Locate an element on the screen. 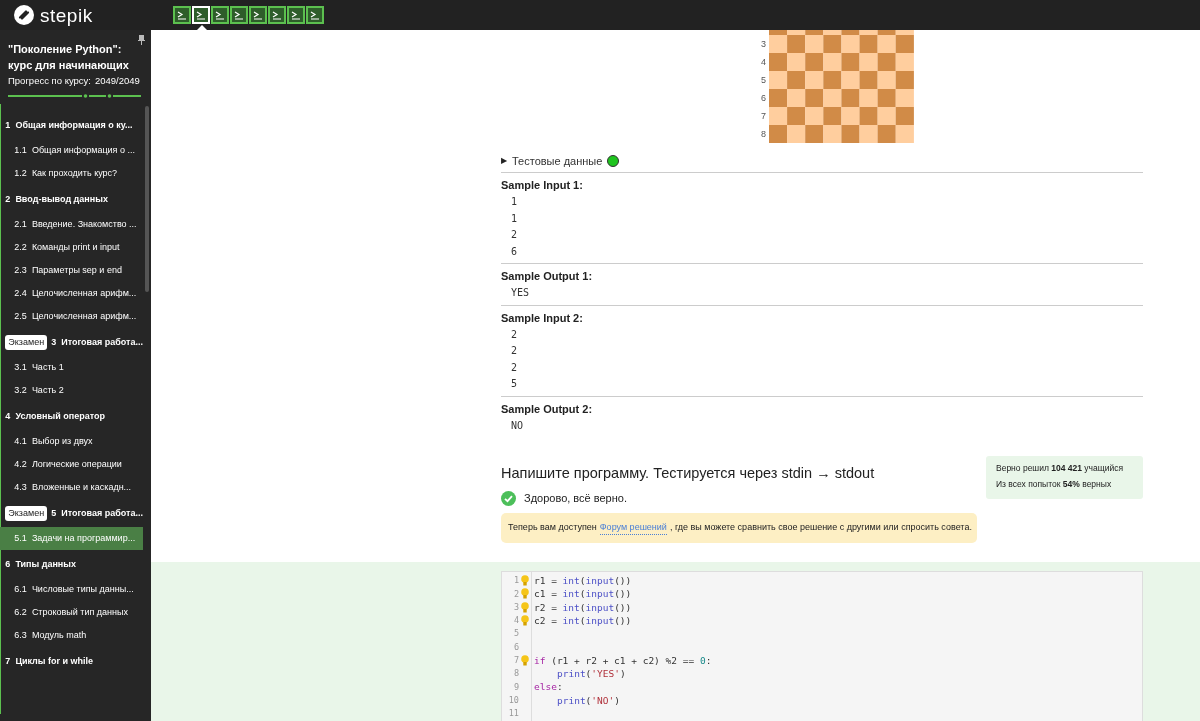 The height and width of the screenshot is (721, 1200). lesson-item: 2.2 Команды print и input is located at coordinates (71, 248).